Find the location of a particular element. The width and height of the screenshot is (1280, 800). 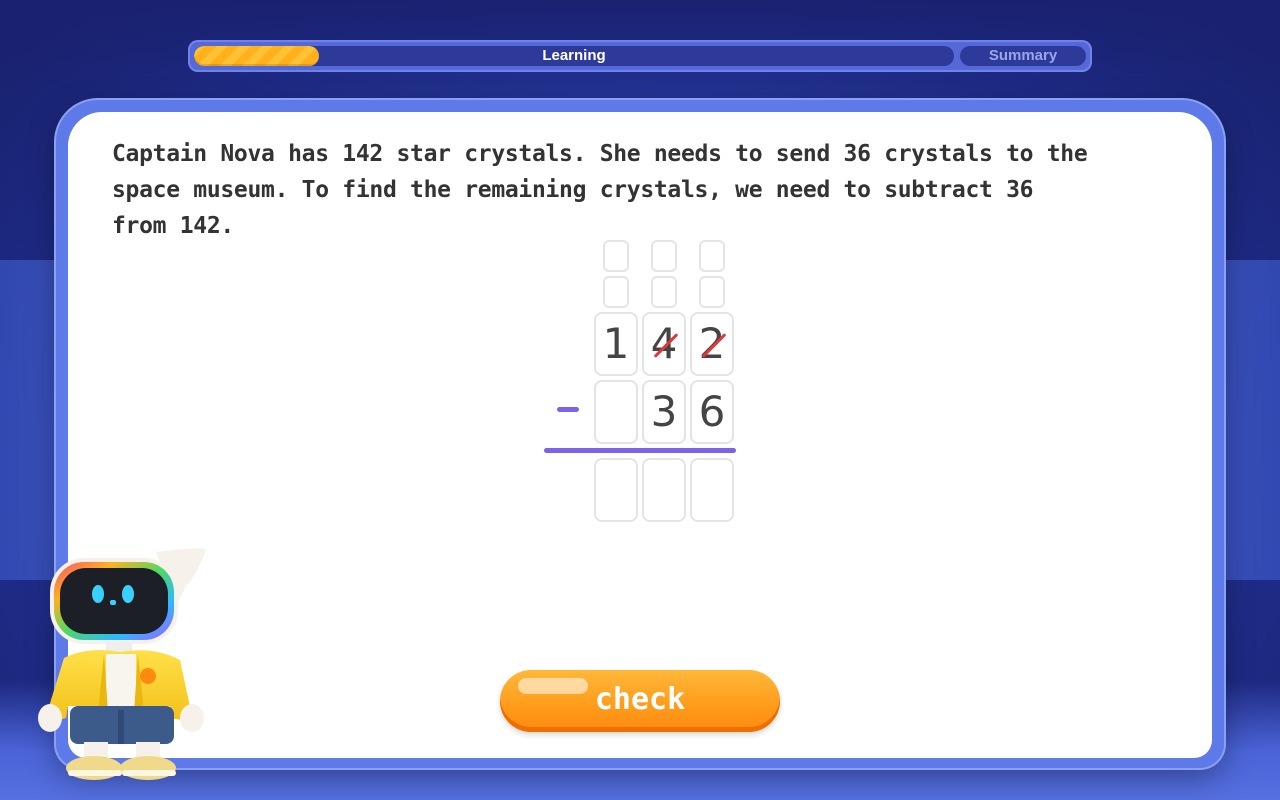

progress-track: Learning is located at coordinates (574, 56).